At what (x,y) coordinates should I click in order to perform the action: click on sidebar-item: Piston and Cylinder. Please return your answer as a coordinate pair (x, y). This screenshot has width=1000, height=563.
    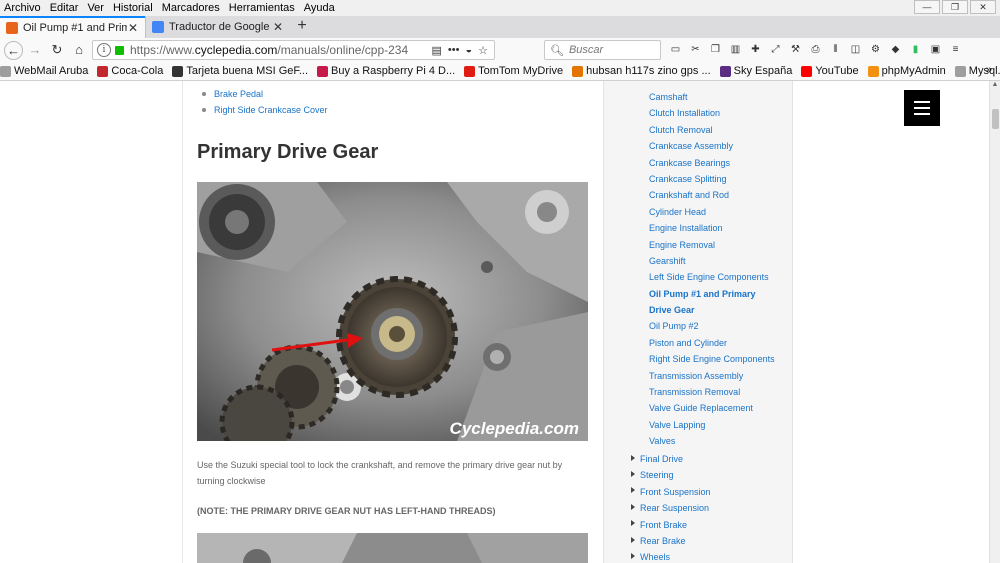
    Looking at the image, I should click on (712, 343).